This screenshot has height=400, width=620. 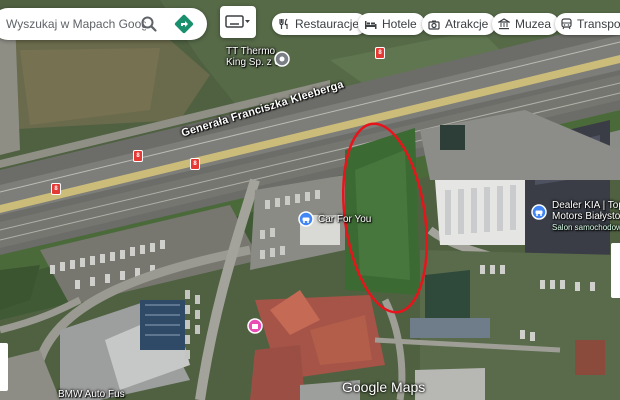 I want to click on directions-icon, so click(x=184, y=24).